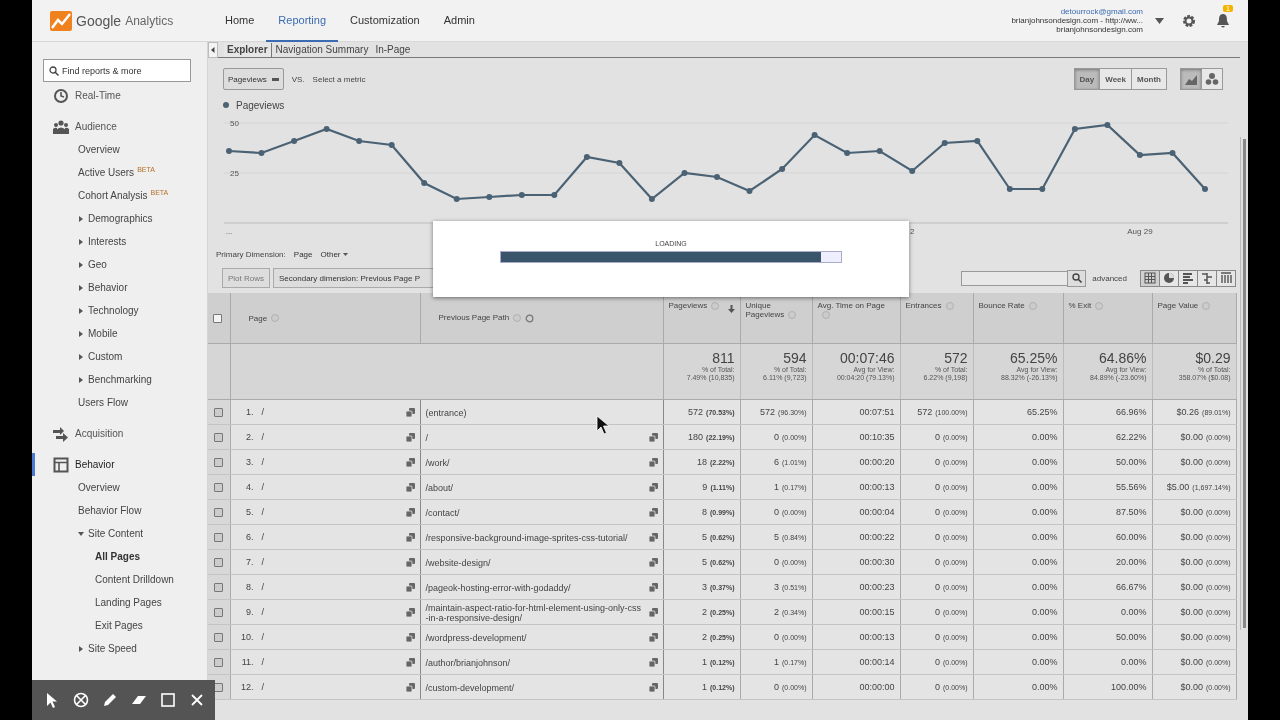 Image resolution: width=1280 pixels, height=720 pixels. I want to click on aperture-icon, so click(81, 700).